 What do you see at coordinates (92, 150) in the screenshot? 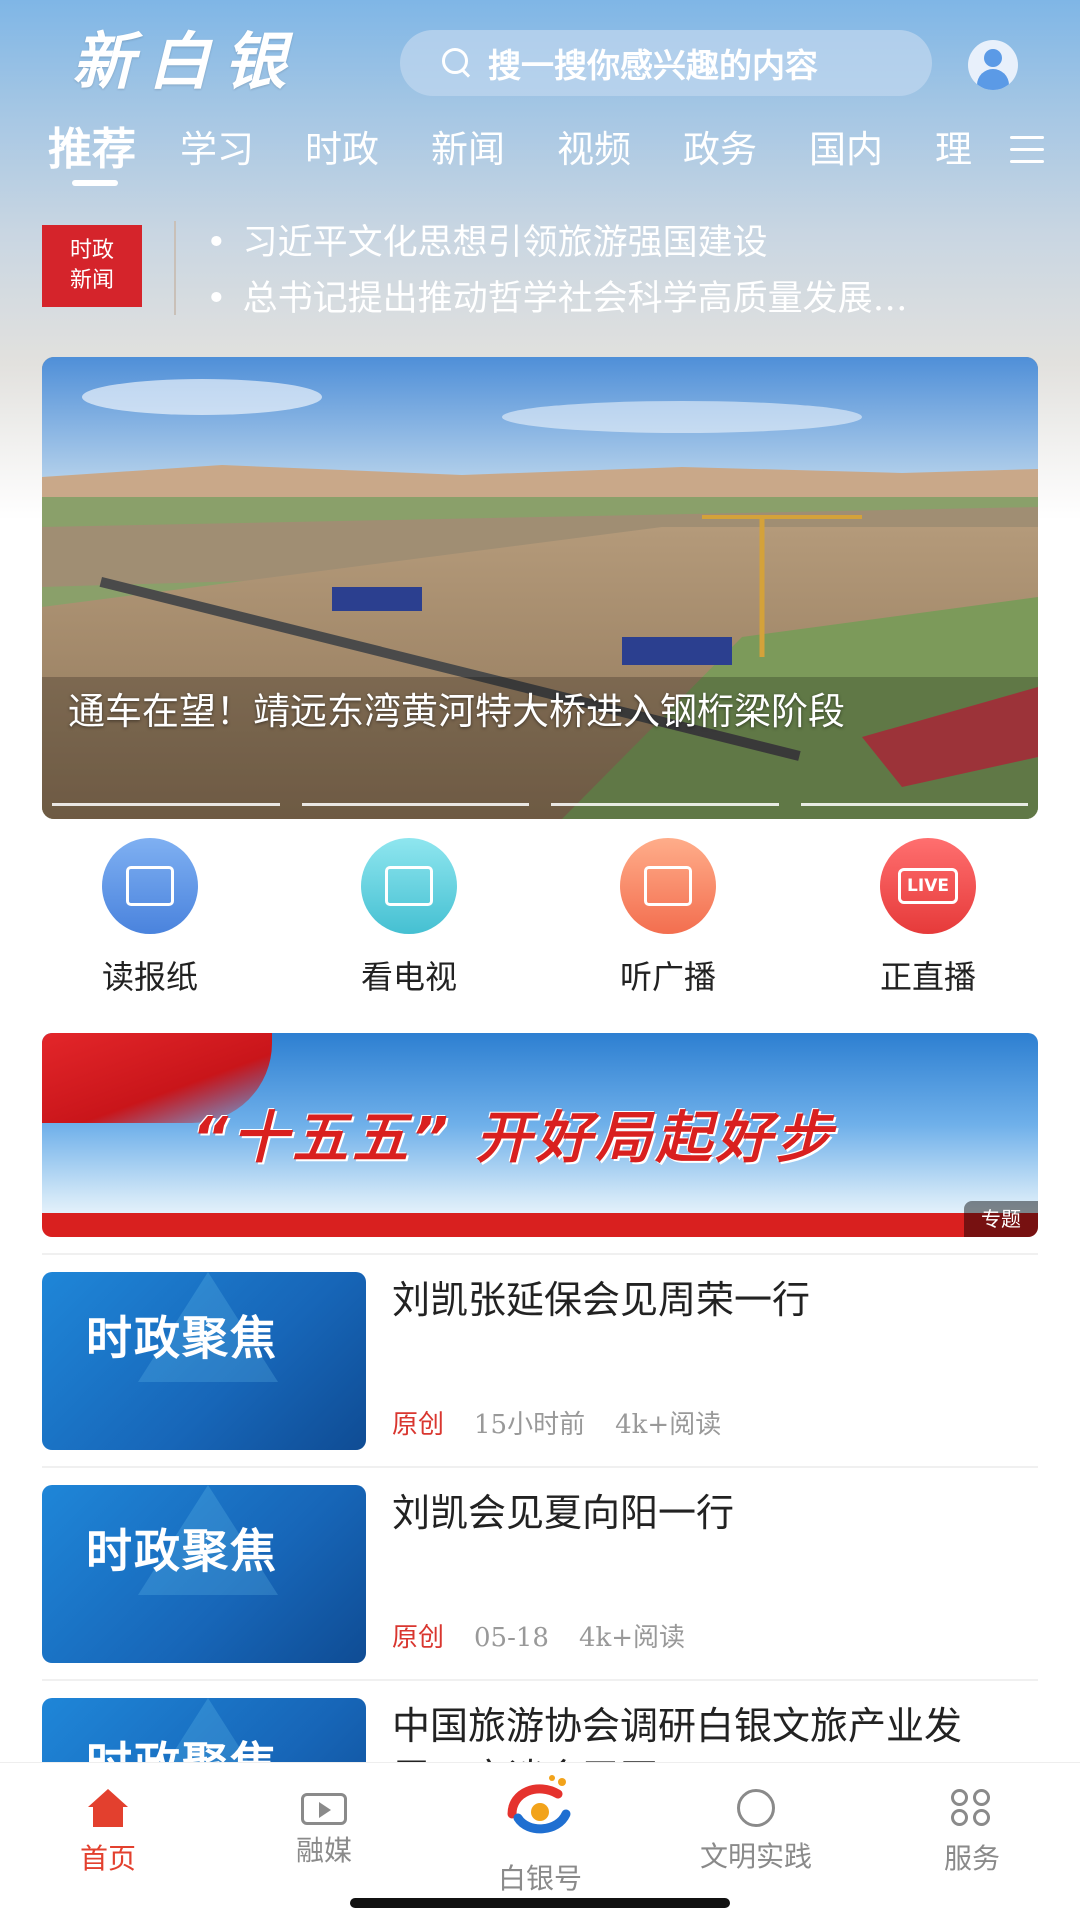
I see `tab-recommend: 推荐` at bounding box center [92, 150].